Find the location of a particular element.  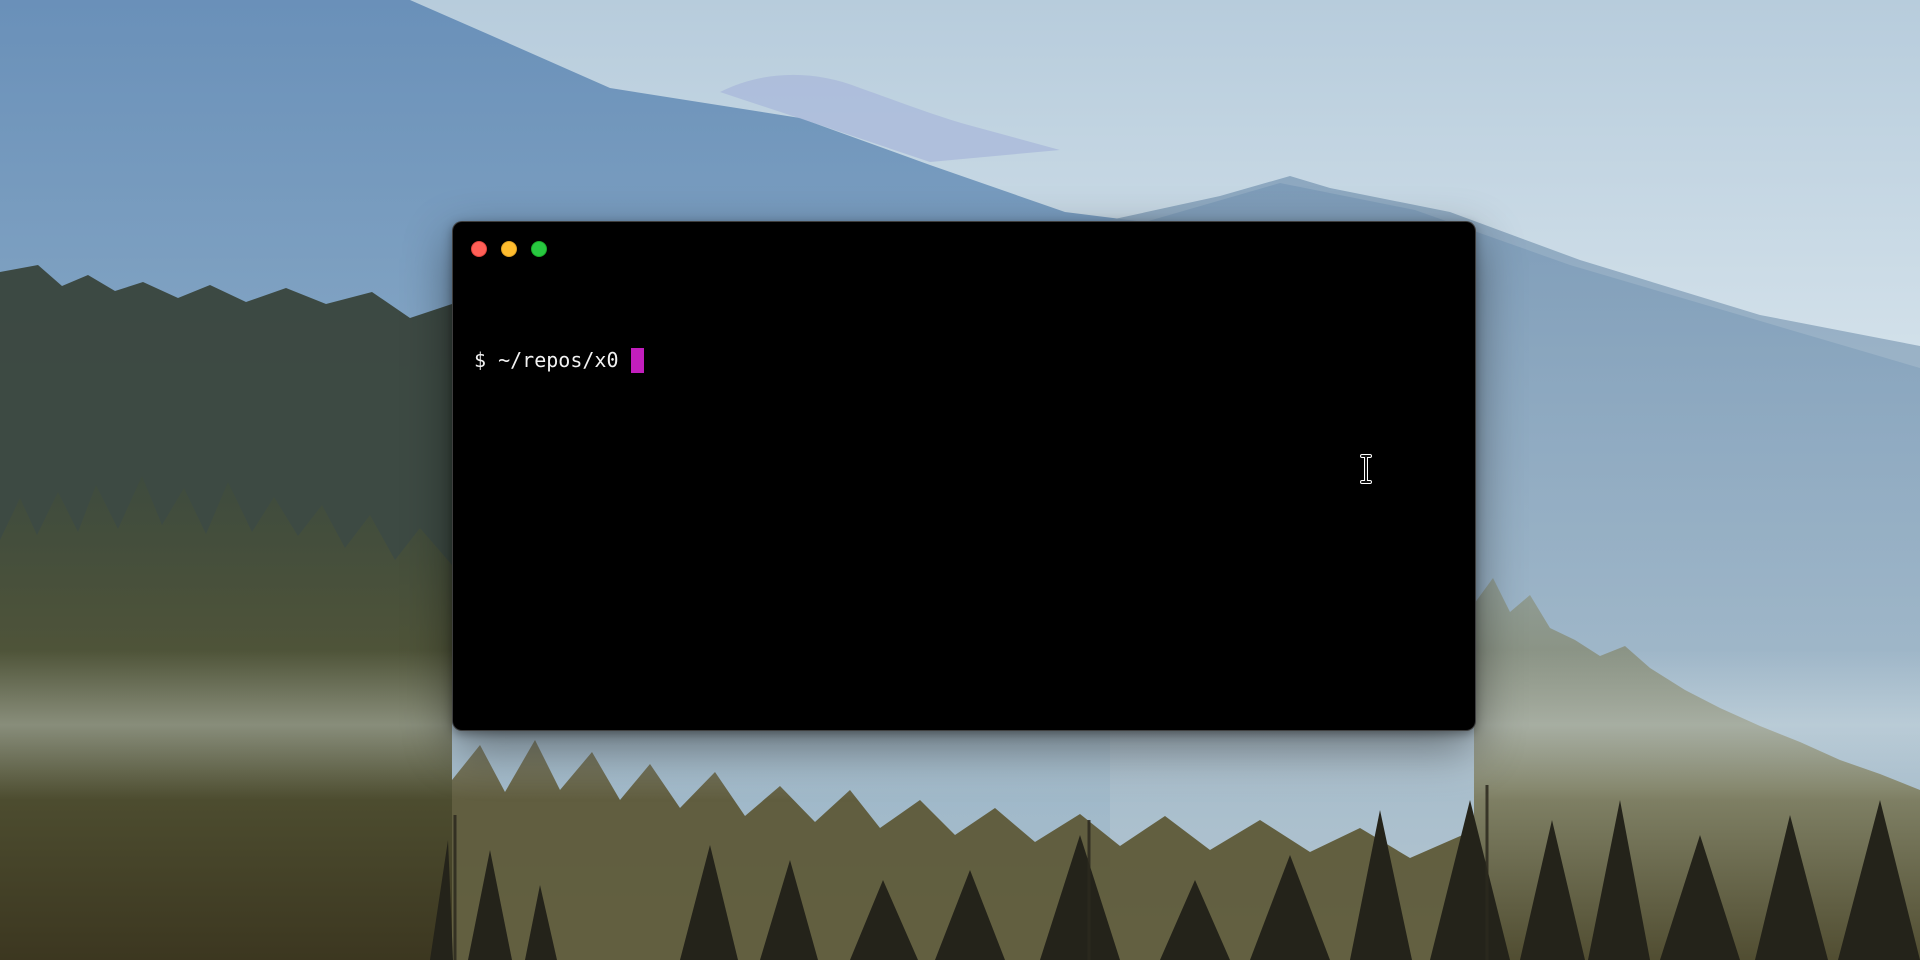

zoom-dot-icon is located at coordinates (539, 249).